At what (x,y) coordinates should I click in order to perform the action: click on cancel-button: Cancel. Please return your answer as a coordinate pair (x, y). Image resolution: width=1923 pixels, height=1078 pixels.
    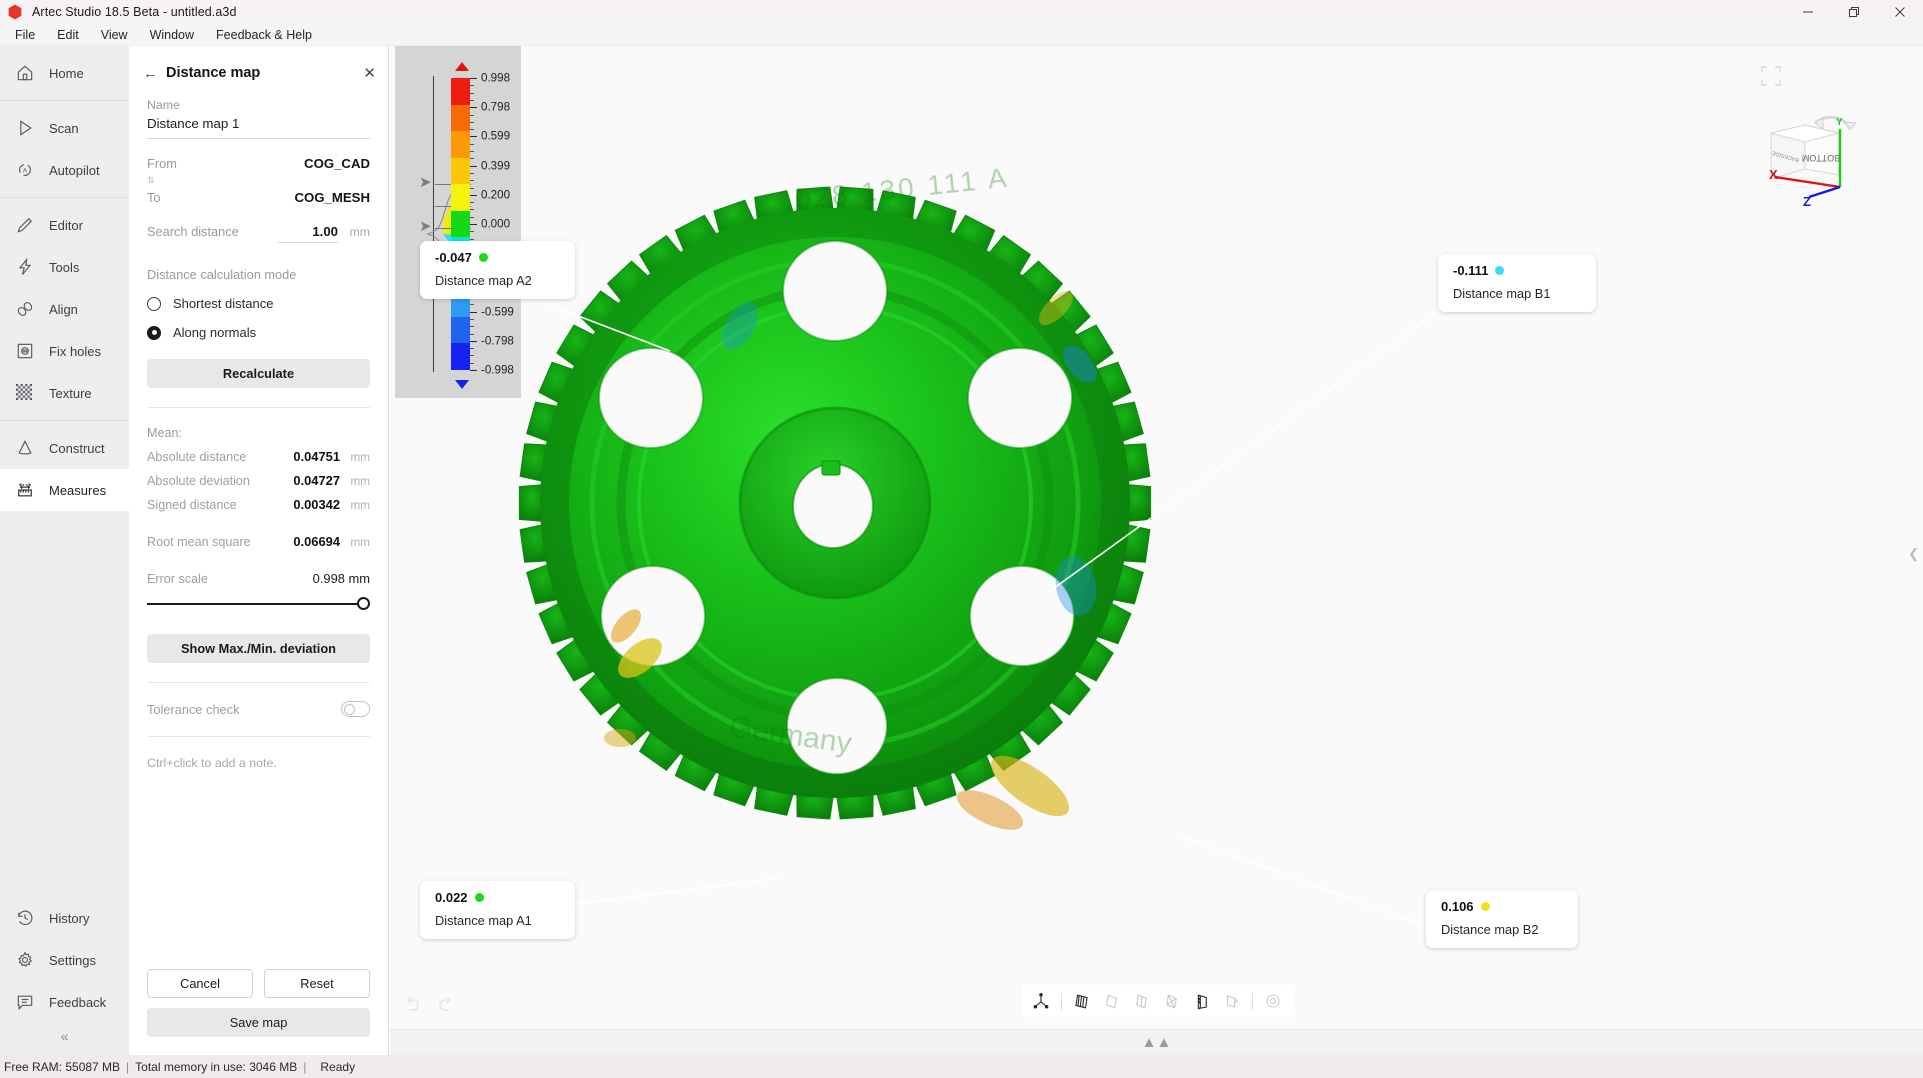
    Looking at the image, I should click on (200, 983).